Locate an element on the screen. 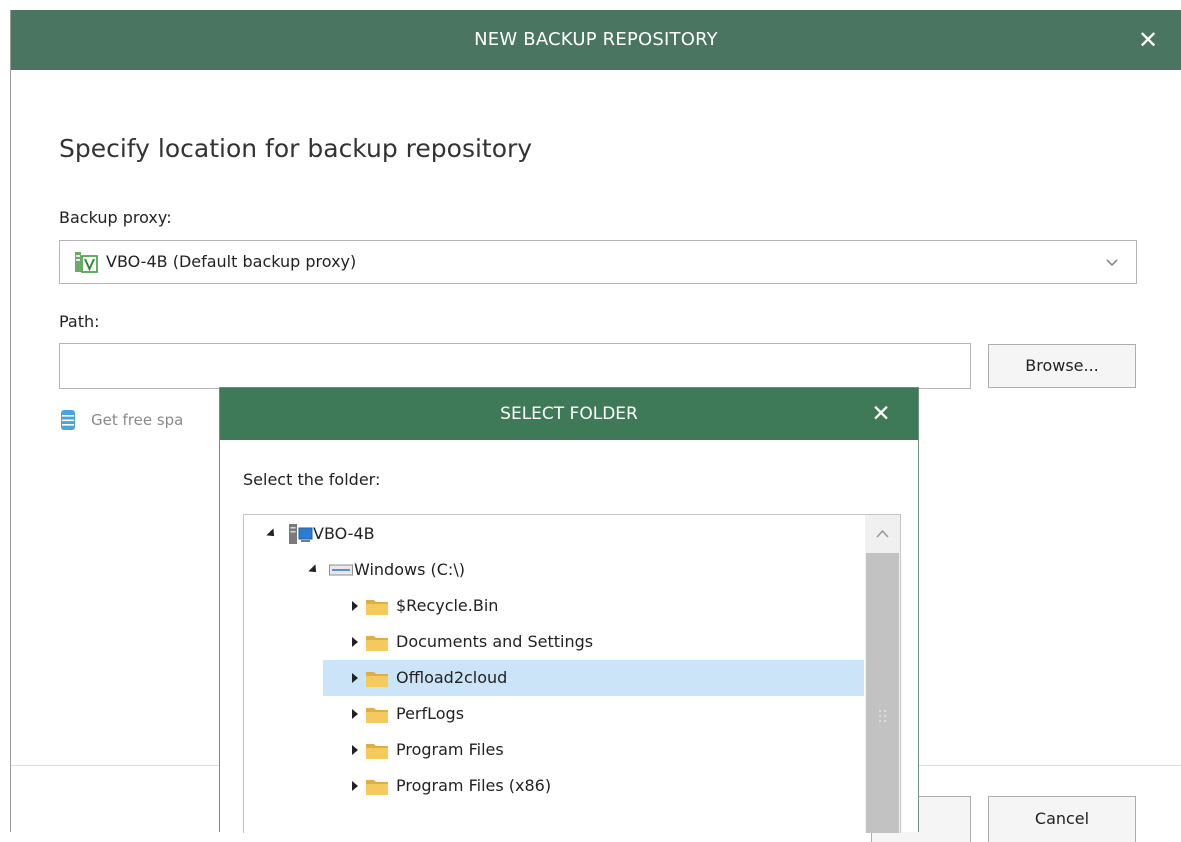 Image resolution: width=1181 pixels, height=842 pixels. tree-item-perflogs: PerfLogs is located at coordinates (554, 714).